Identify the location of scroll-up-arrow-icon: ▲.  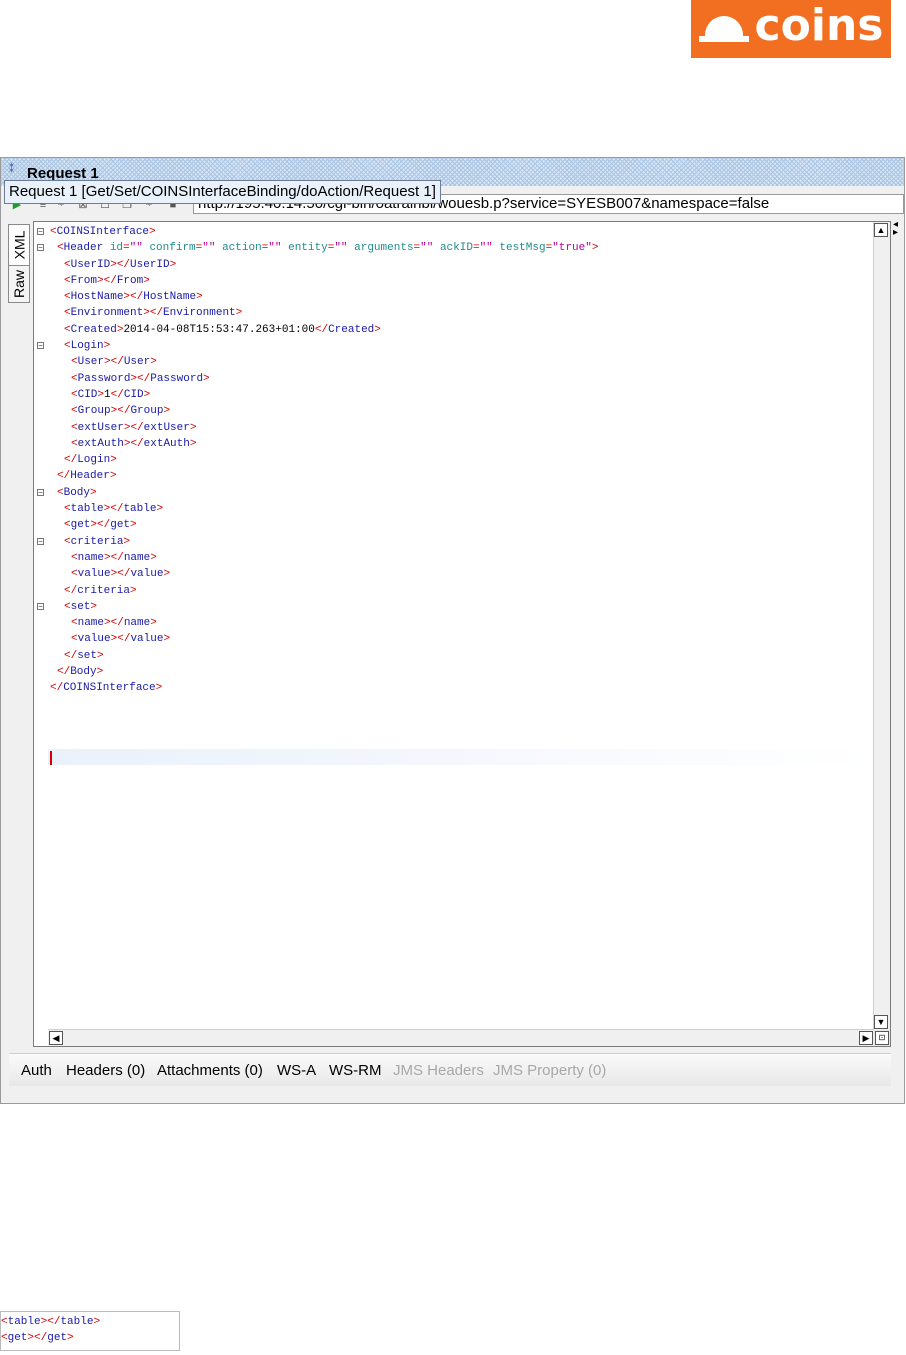
(881, 230).